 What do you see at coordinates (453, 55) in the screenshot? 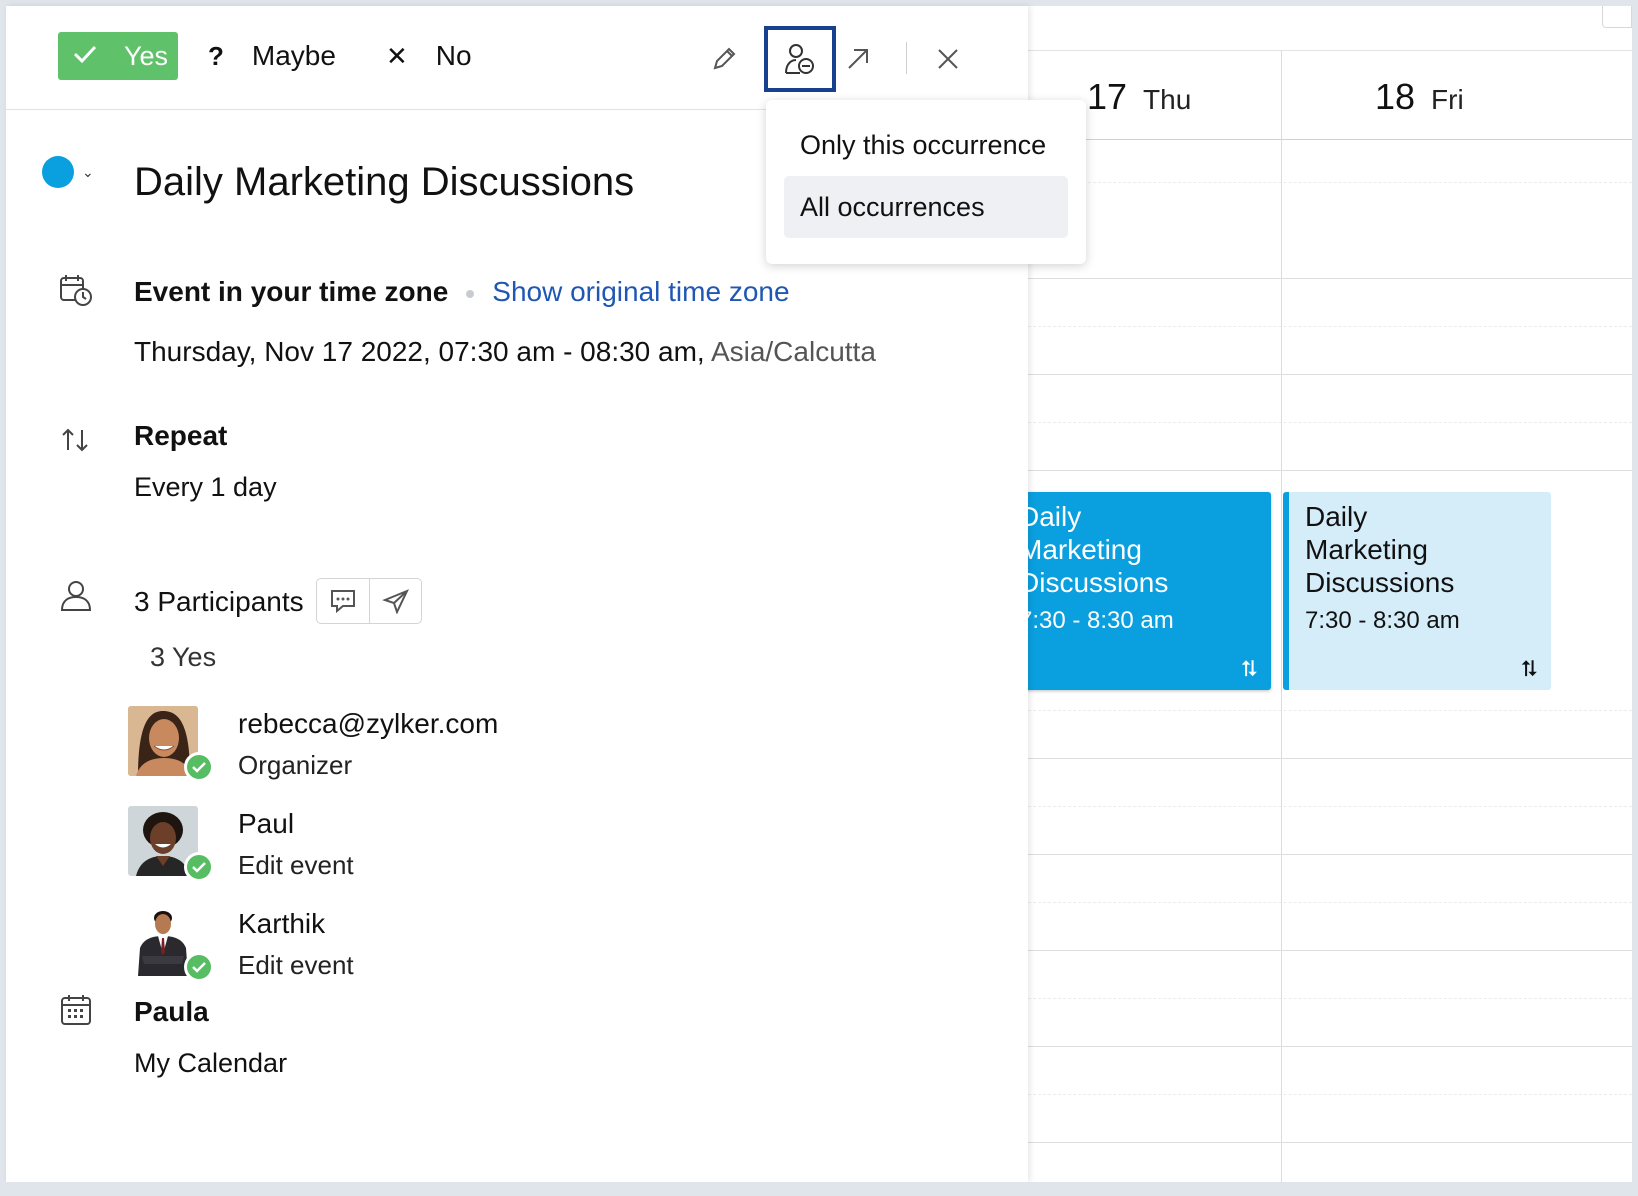
I see `rsvp-no-label: No` at bounding box center [453, 55].